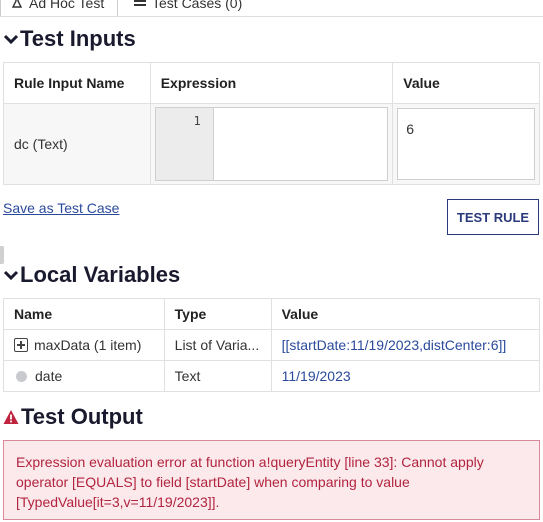 The image size is (543, 522). Describe the element at coordinates (21, 345) in the screenshot. I see `expand-icon` at that location.